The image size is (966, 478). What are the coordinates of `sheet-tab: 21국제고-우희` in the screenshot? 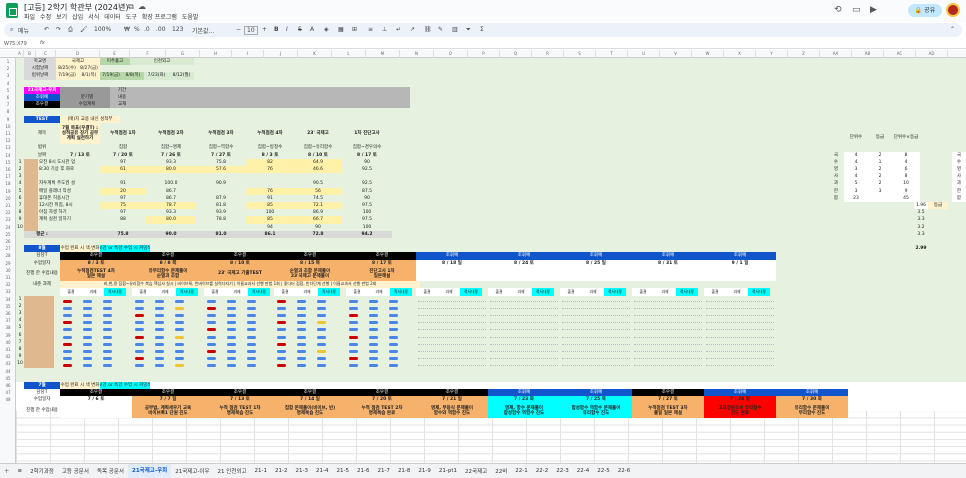 It's located at (150, 471).